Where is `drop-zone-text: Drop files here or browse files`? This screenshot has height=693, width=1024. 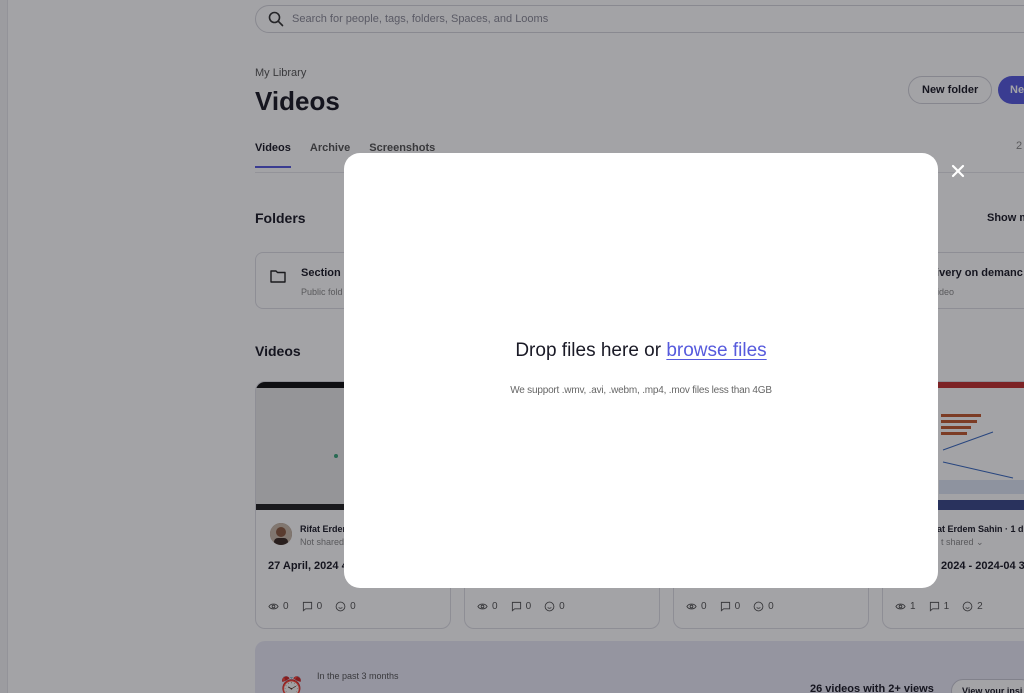
drop-zone-text: Drop files here or browse files is located at coordinates (641, 351).